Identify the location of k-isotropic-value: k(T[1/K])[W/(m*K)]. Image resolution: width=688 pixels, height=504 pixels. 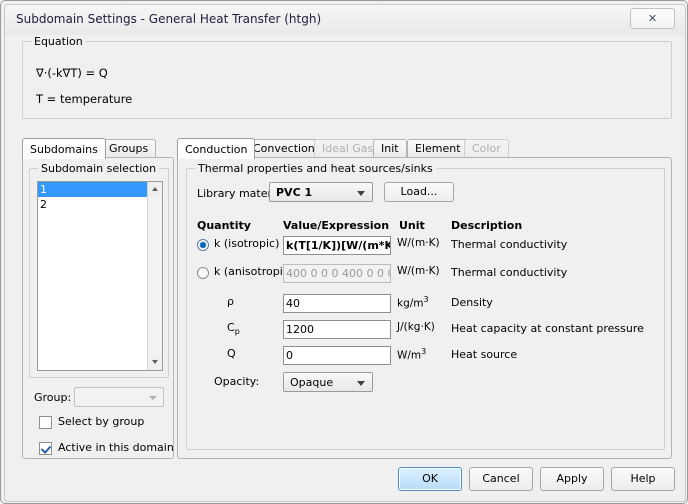
(338, 245).